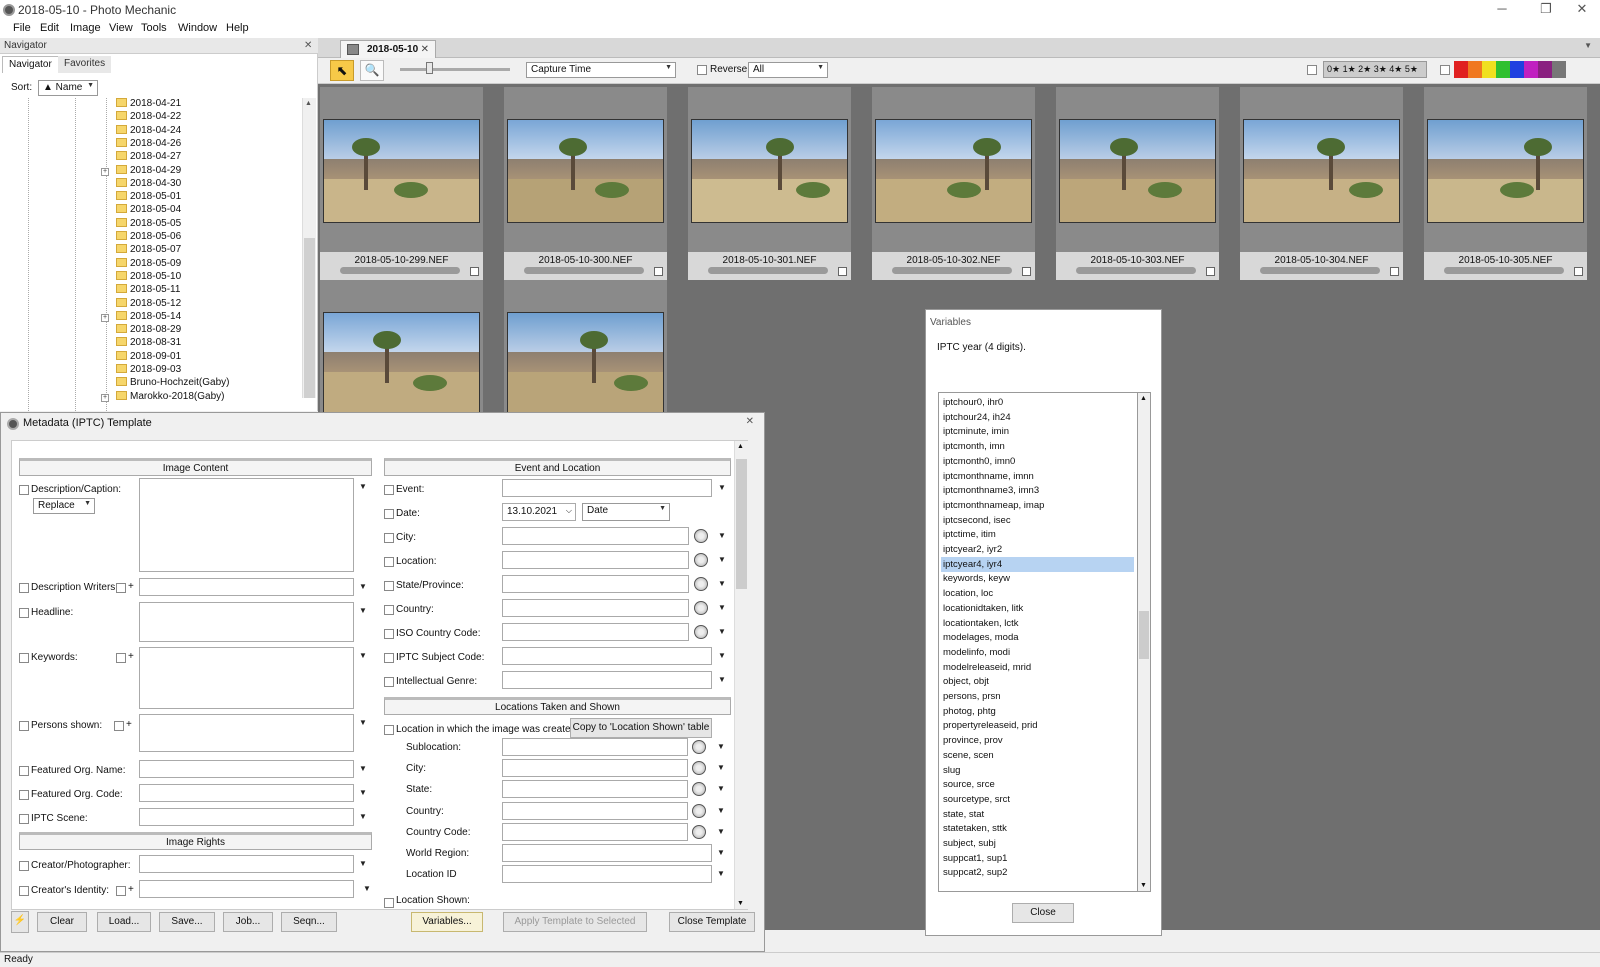 The width and height of the screenshot is (1600, 967). I want to click on sort-field-select: Capture Time ▼, so click(601, 70).